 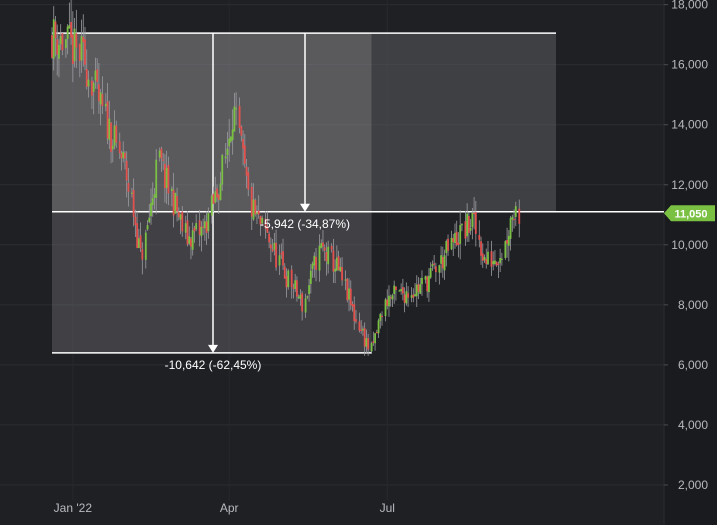 I want to click on y-tick-label: 8,000, so click(x=693, y=305).